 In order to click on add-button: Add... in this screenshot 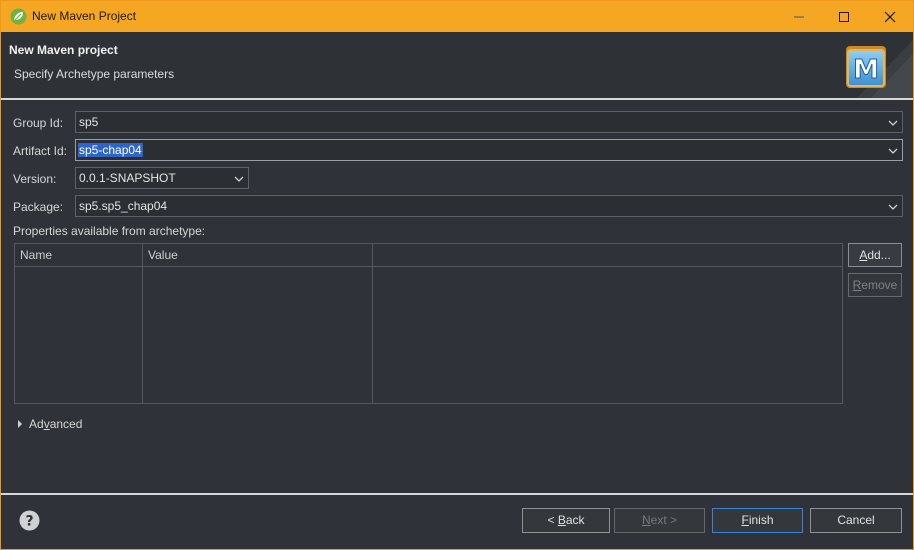, I will do `click(875, 255)`.